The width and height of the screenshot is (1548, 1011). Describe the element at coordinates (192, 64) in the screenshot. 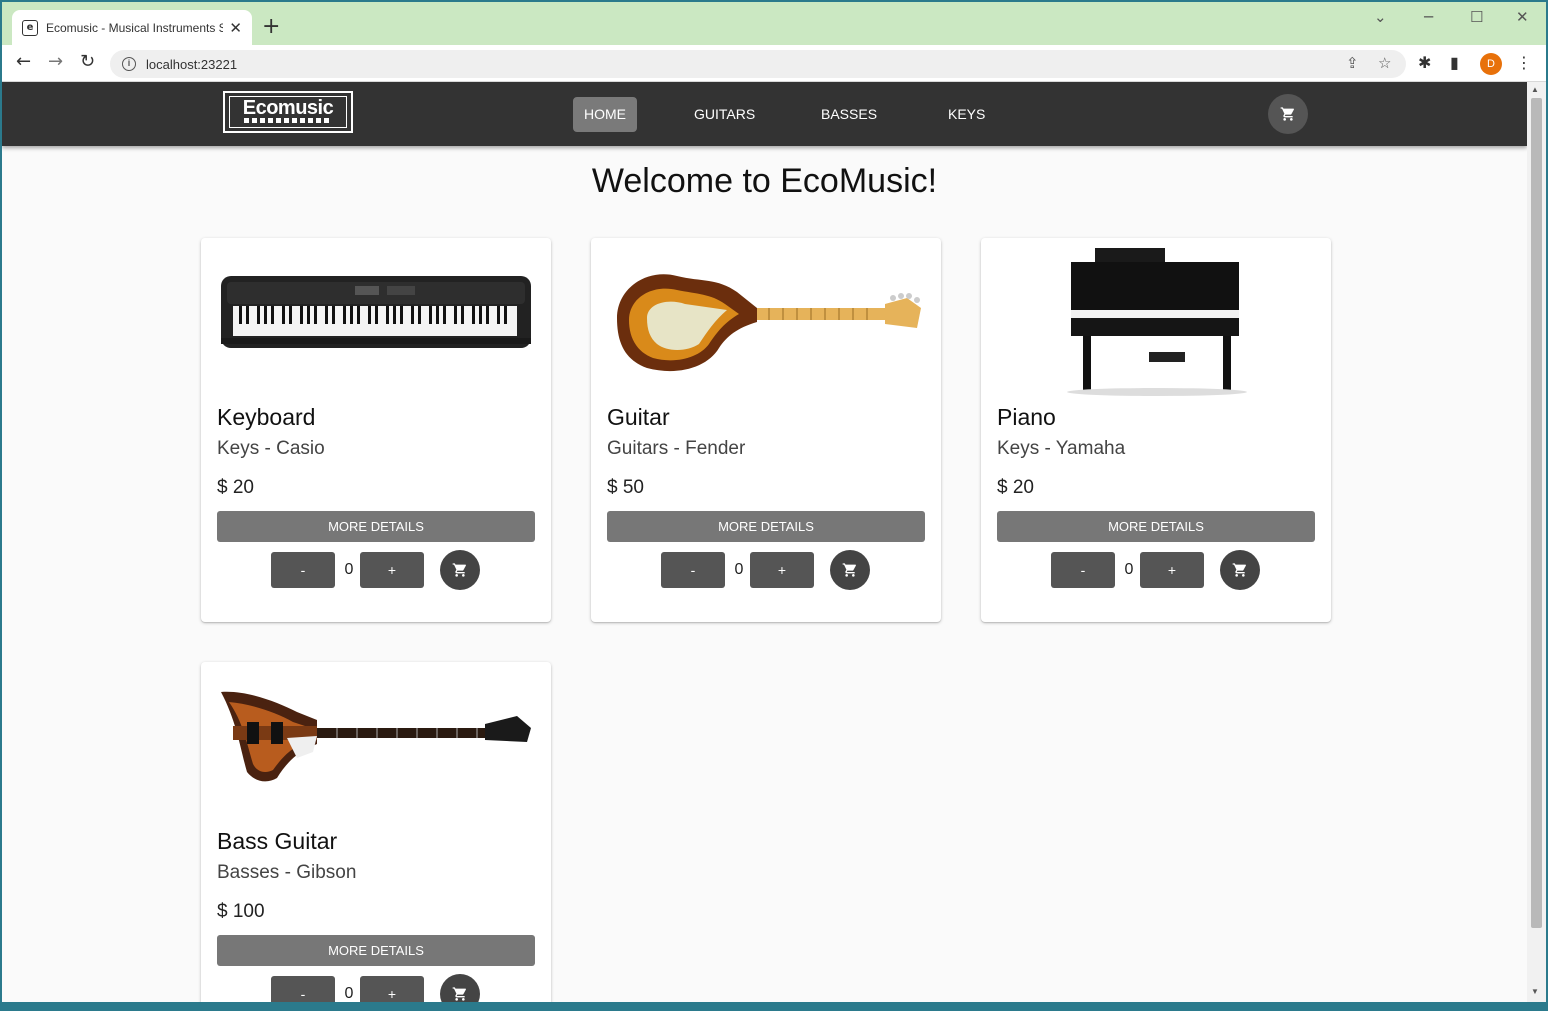

I see `url-text: localhost:23221` at that location.